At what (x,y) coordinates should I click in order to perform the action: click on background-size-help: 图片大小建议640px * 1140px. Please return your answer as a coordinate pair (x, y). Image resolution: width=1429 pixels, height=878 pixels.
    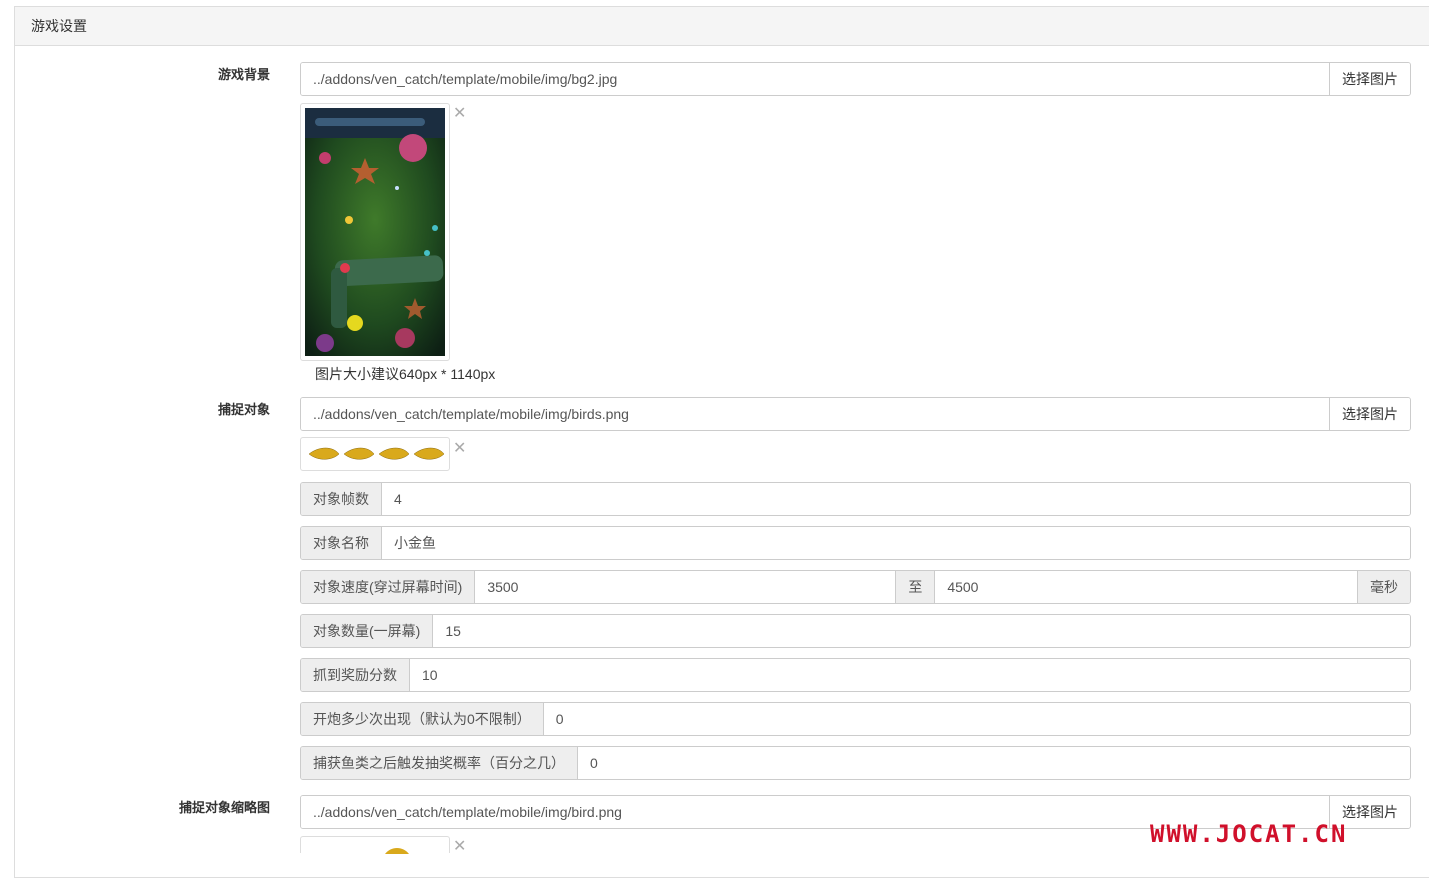
    Looking at the image, I should click on (405, 374).